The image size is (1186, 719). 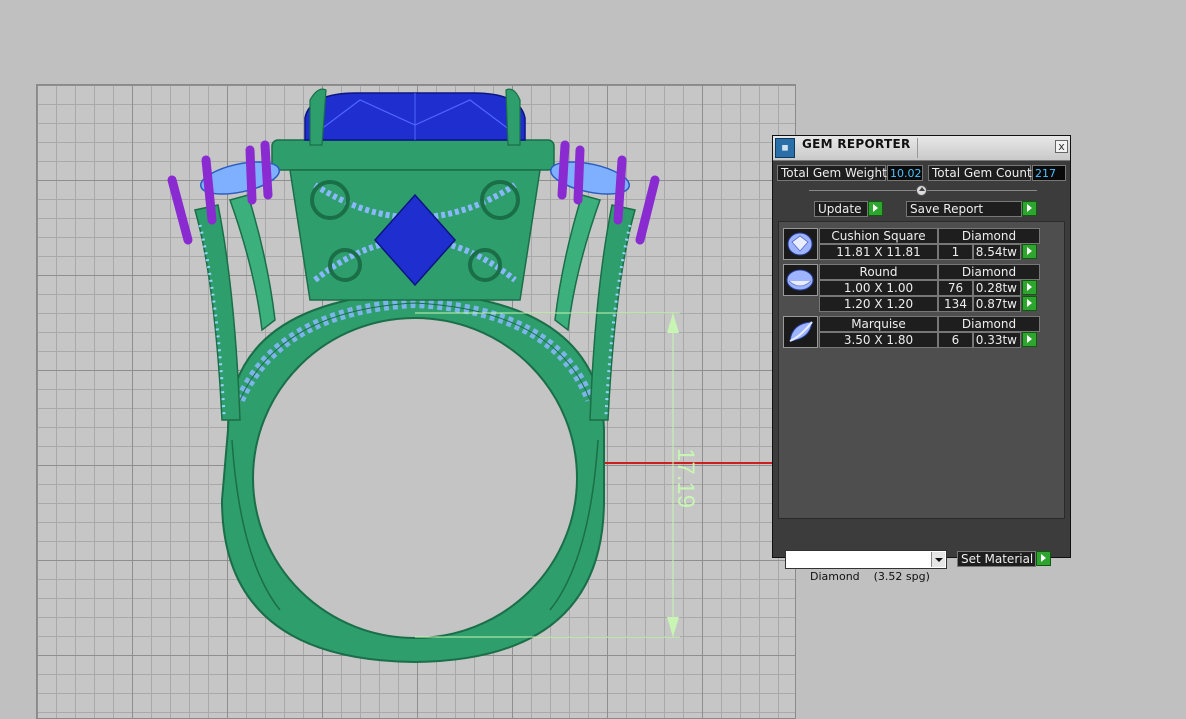 What do you see at coordinates (869, 576) in the screenshot?
I see `material-select-value: Diamond (3.52 spg)` at bounding box center [869, 576].